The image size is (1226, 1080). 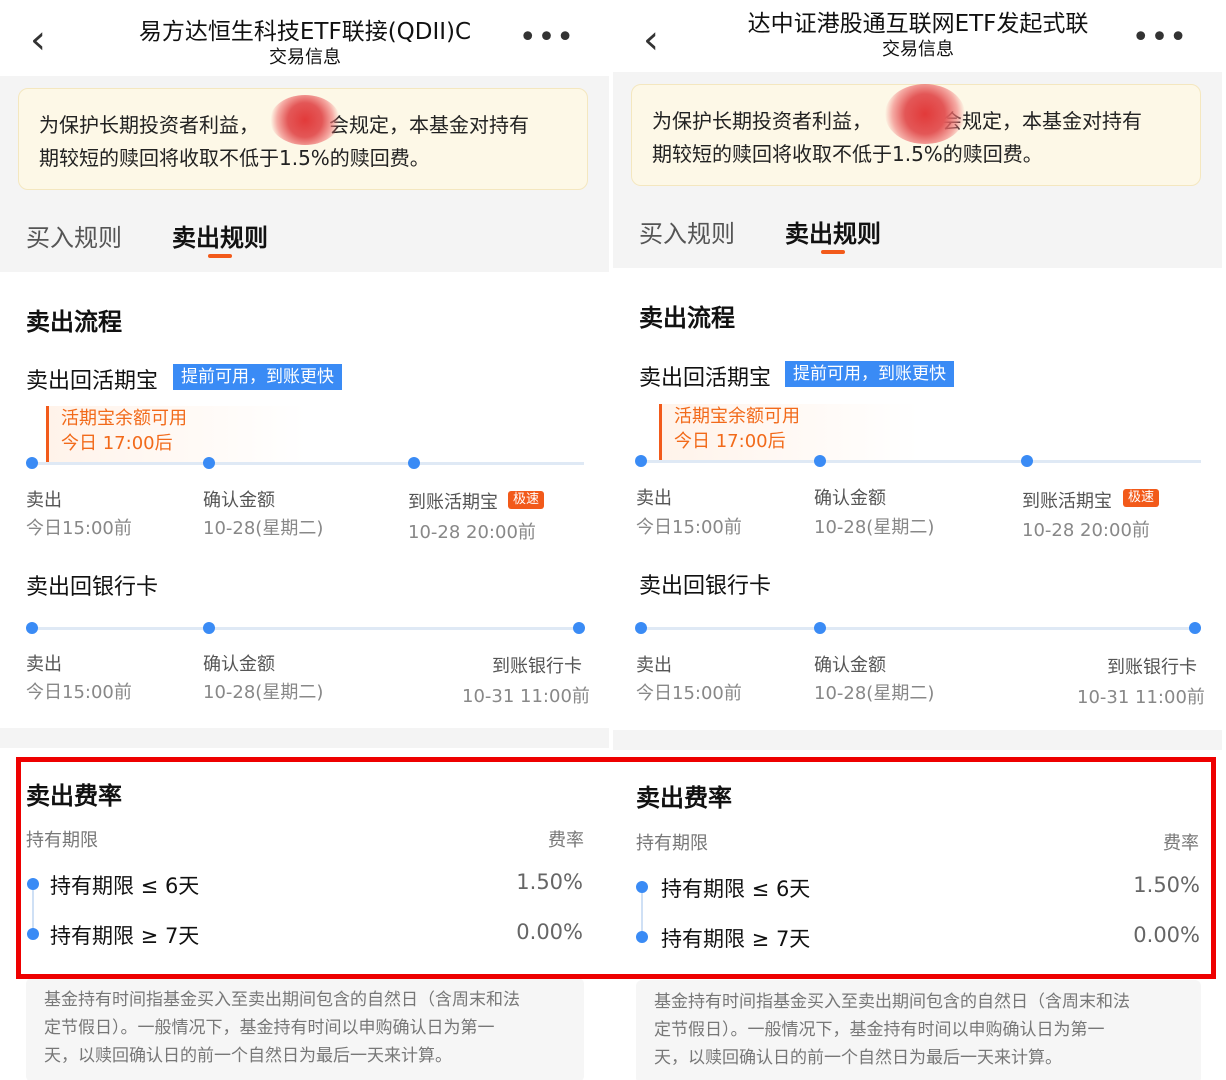 What do you see at coordinates (305, 32) in the screenshot?
I see `page-title: 易方达恒生科技ETF联接(QDII)C` at bounding box center [305, 32].